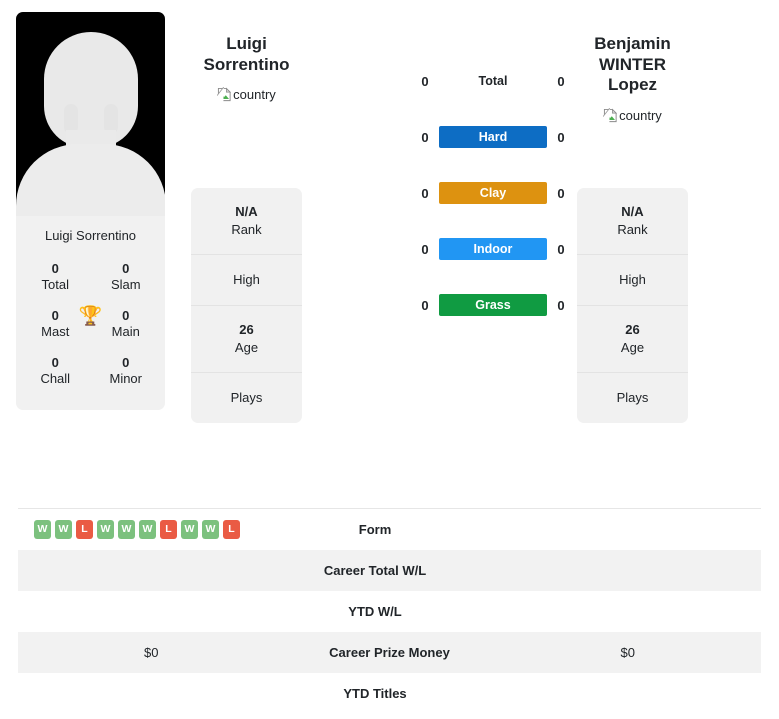  Describe the element at coordinates (246, 43) in the screenshot. I see `player-name-line1: Luigi` at that location.